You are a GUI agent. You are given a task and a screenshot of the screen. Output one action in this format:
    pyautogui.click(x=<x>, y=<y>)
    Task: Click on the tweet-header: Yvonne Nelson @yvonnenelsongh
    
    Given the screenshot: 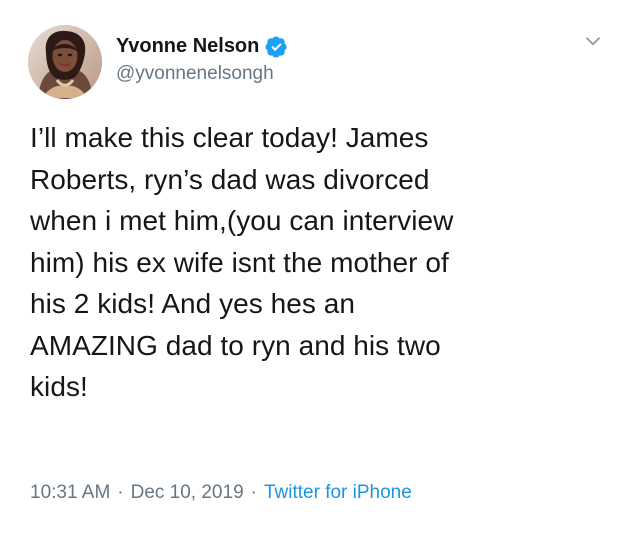 What is the action you would take?
    pyautogui.click(x=320, y=62)
    